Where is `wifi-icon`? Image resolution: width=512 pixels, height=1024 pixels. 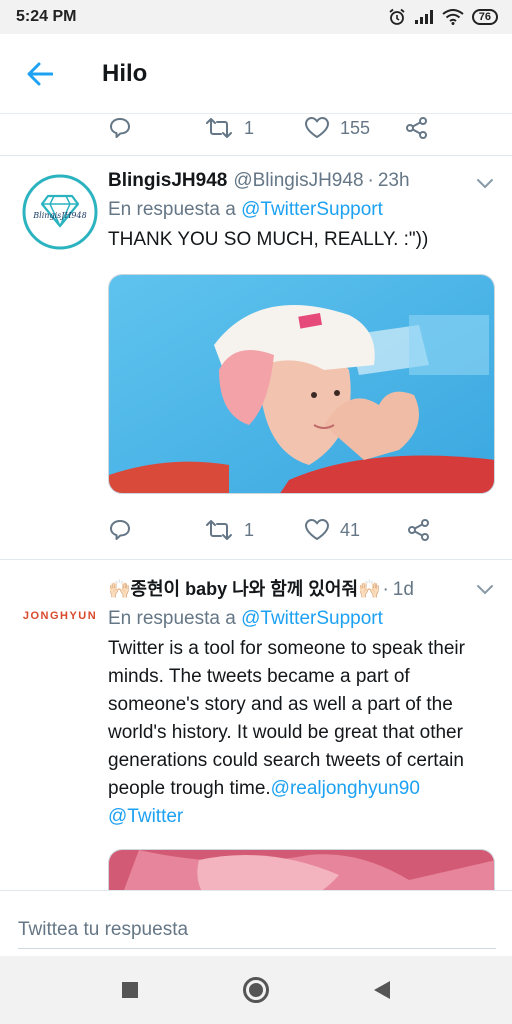
wifi-icon is located at coordinates (453, 17).